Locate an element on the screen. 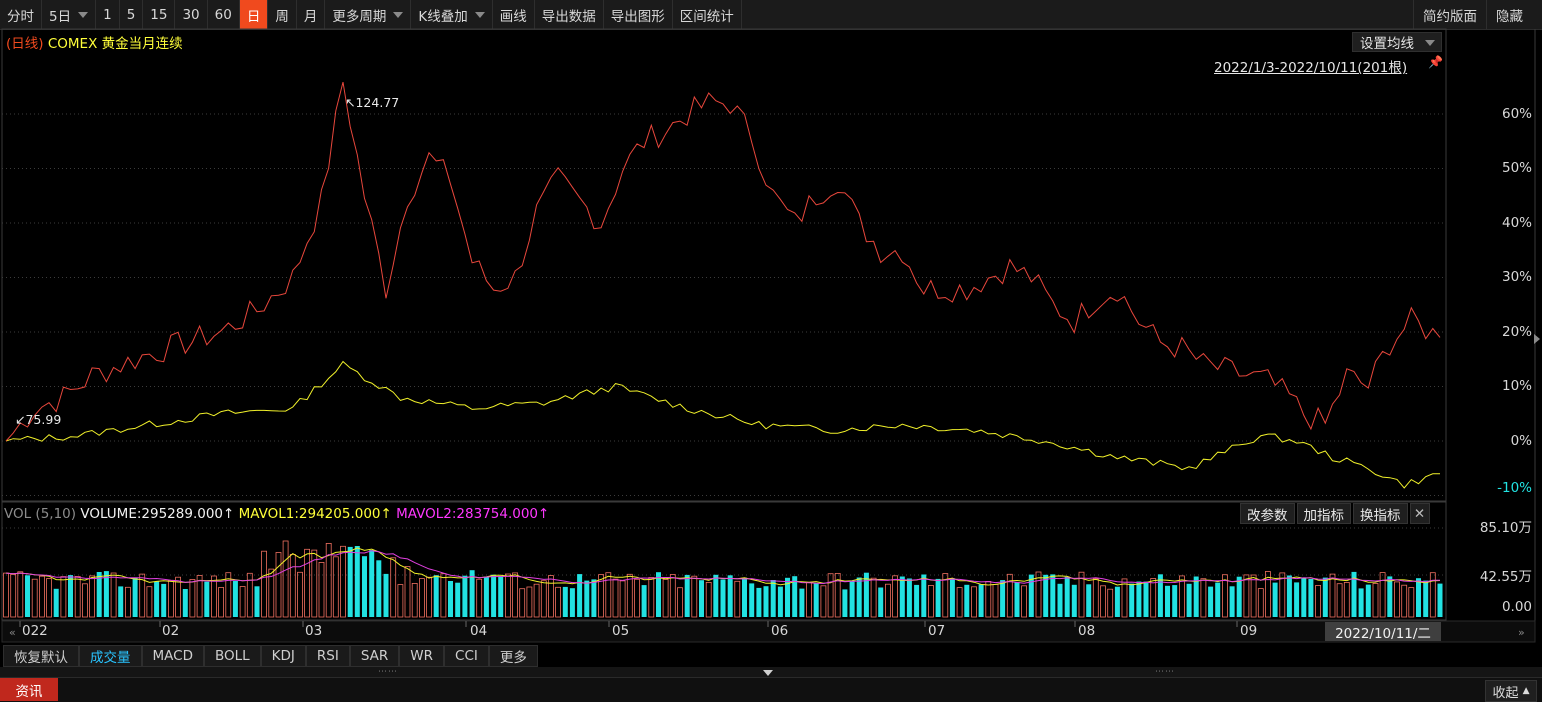 This screenshot has width=1542, height=702. tab-rsi: RSI is located at coordinates (327, 656).